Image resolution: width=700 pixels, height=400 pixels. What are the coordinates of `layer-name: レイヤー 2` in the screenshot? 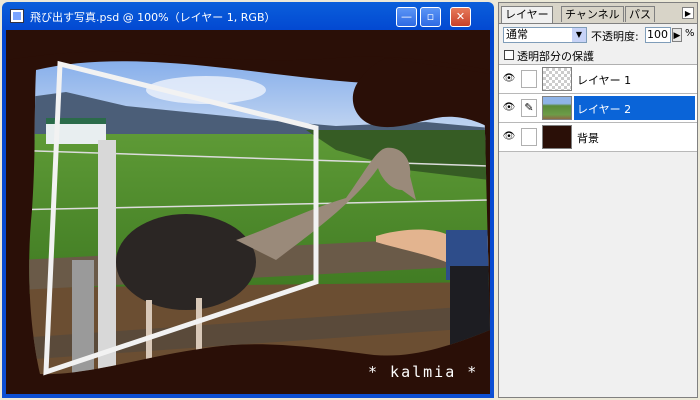 It's located at (604, 109).